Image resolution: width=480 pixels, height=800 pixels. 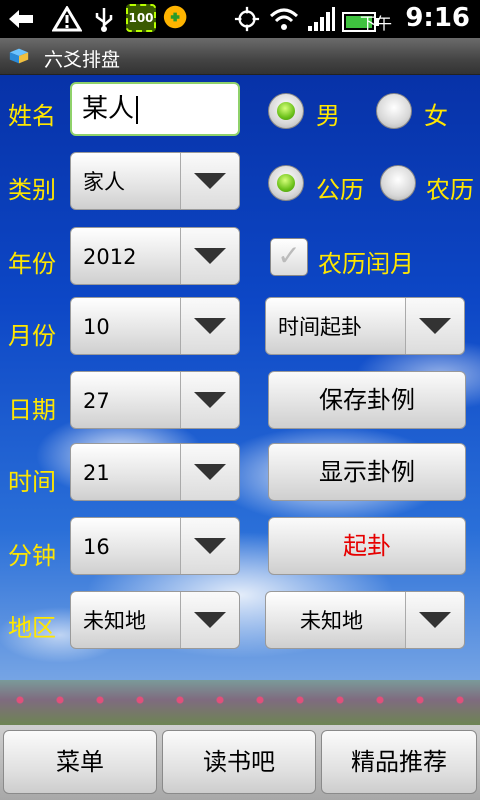 I want to click on bottom-bar: 菜单 读书吧 精品推荐, so click(x=240, y=762).